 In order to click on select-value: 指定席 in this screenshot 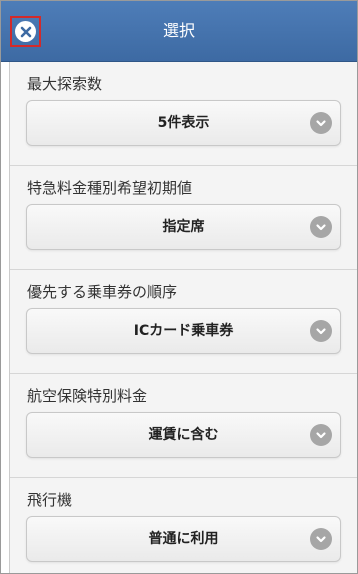, I will do `click(183, 227)`.